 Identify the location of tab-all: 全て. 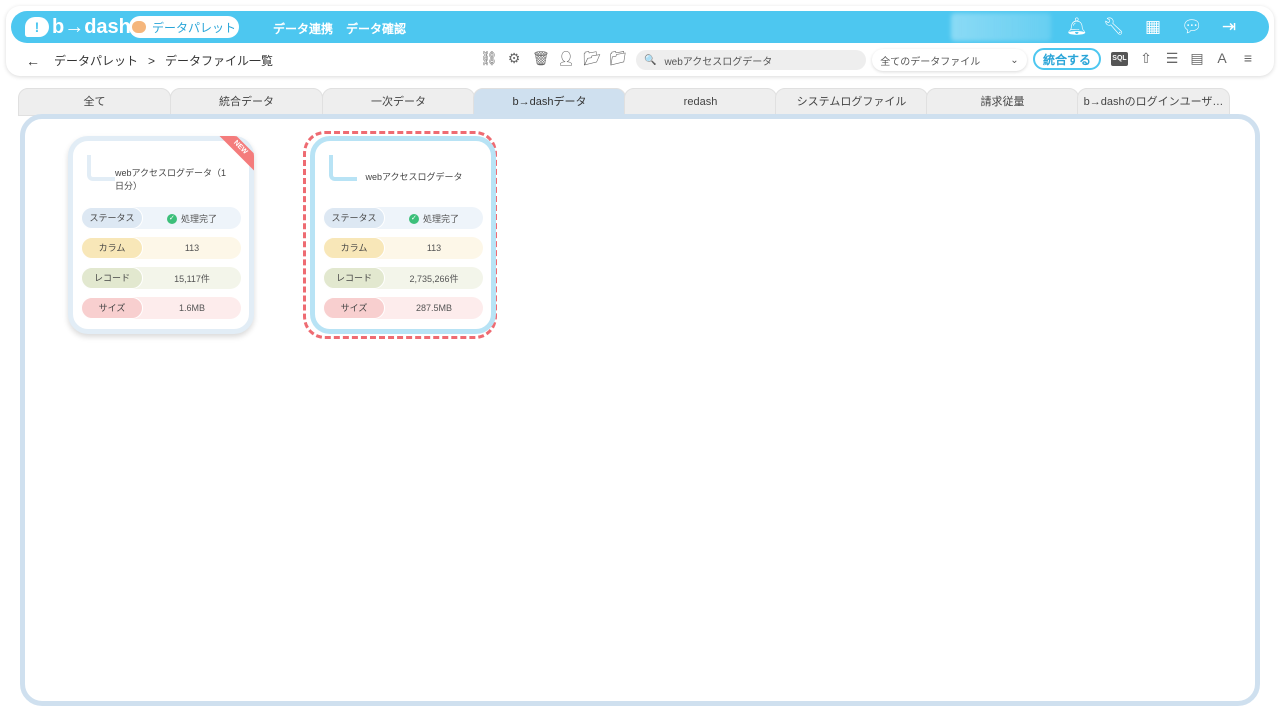
(94, 102).